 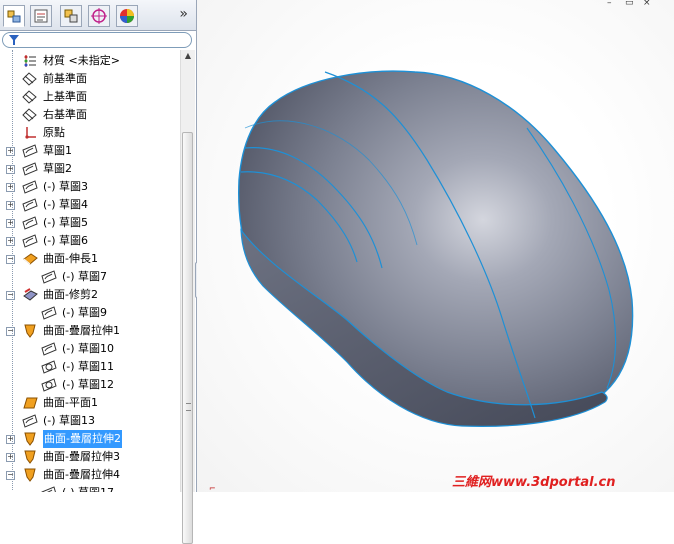 I want to click on tree-item-label: 原點, so click(x=54, y=132).